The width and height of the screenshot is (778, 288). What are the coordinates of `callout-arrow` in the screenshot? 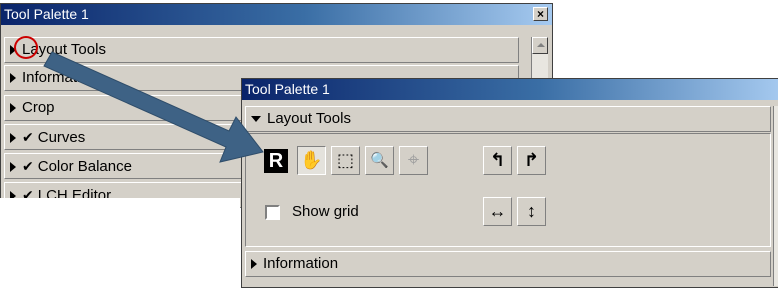 It's located at (153, 107).